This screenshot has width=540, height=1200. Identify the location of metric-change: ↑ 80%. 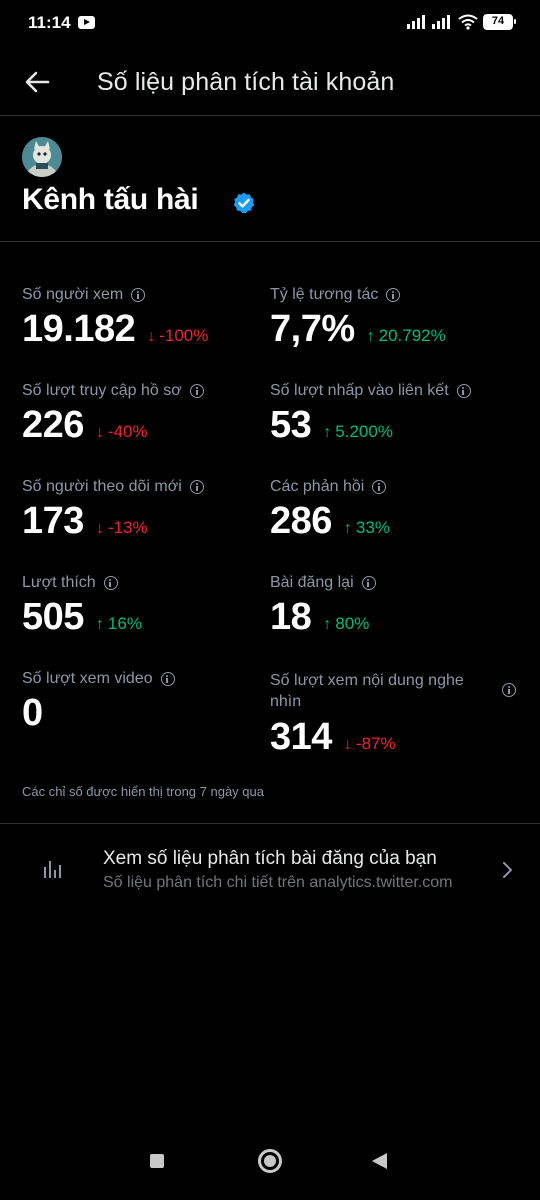
(346, 623).